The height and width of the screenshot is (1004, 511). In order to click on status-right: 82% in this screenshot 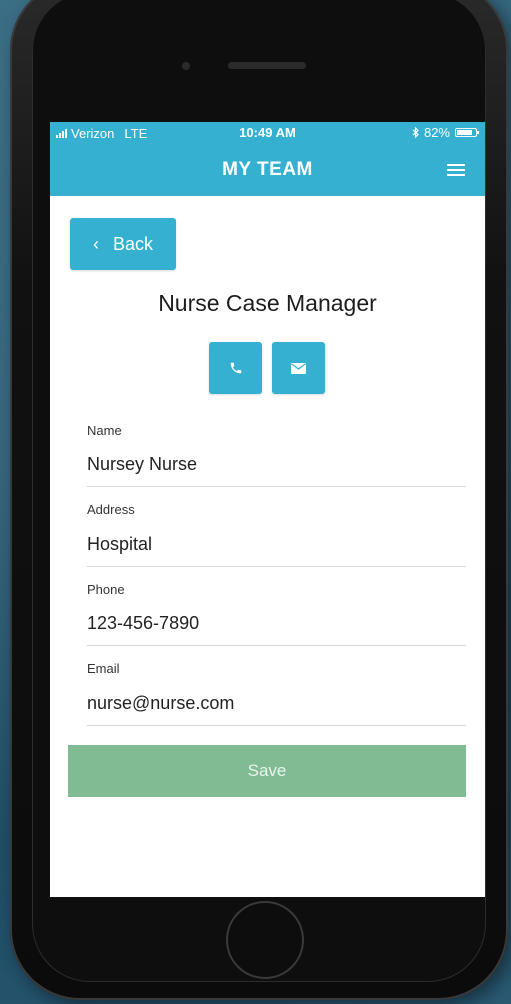, I will do `click(445, 132)`.